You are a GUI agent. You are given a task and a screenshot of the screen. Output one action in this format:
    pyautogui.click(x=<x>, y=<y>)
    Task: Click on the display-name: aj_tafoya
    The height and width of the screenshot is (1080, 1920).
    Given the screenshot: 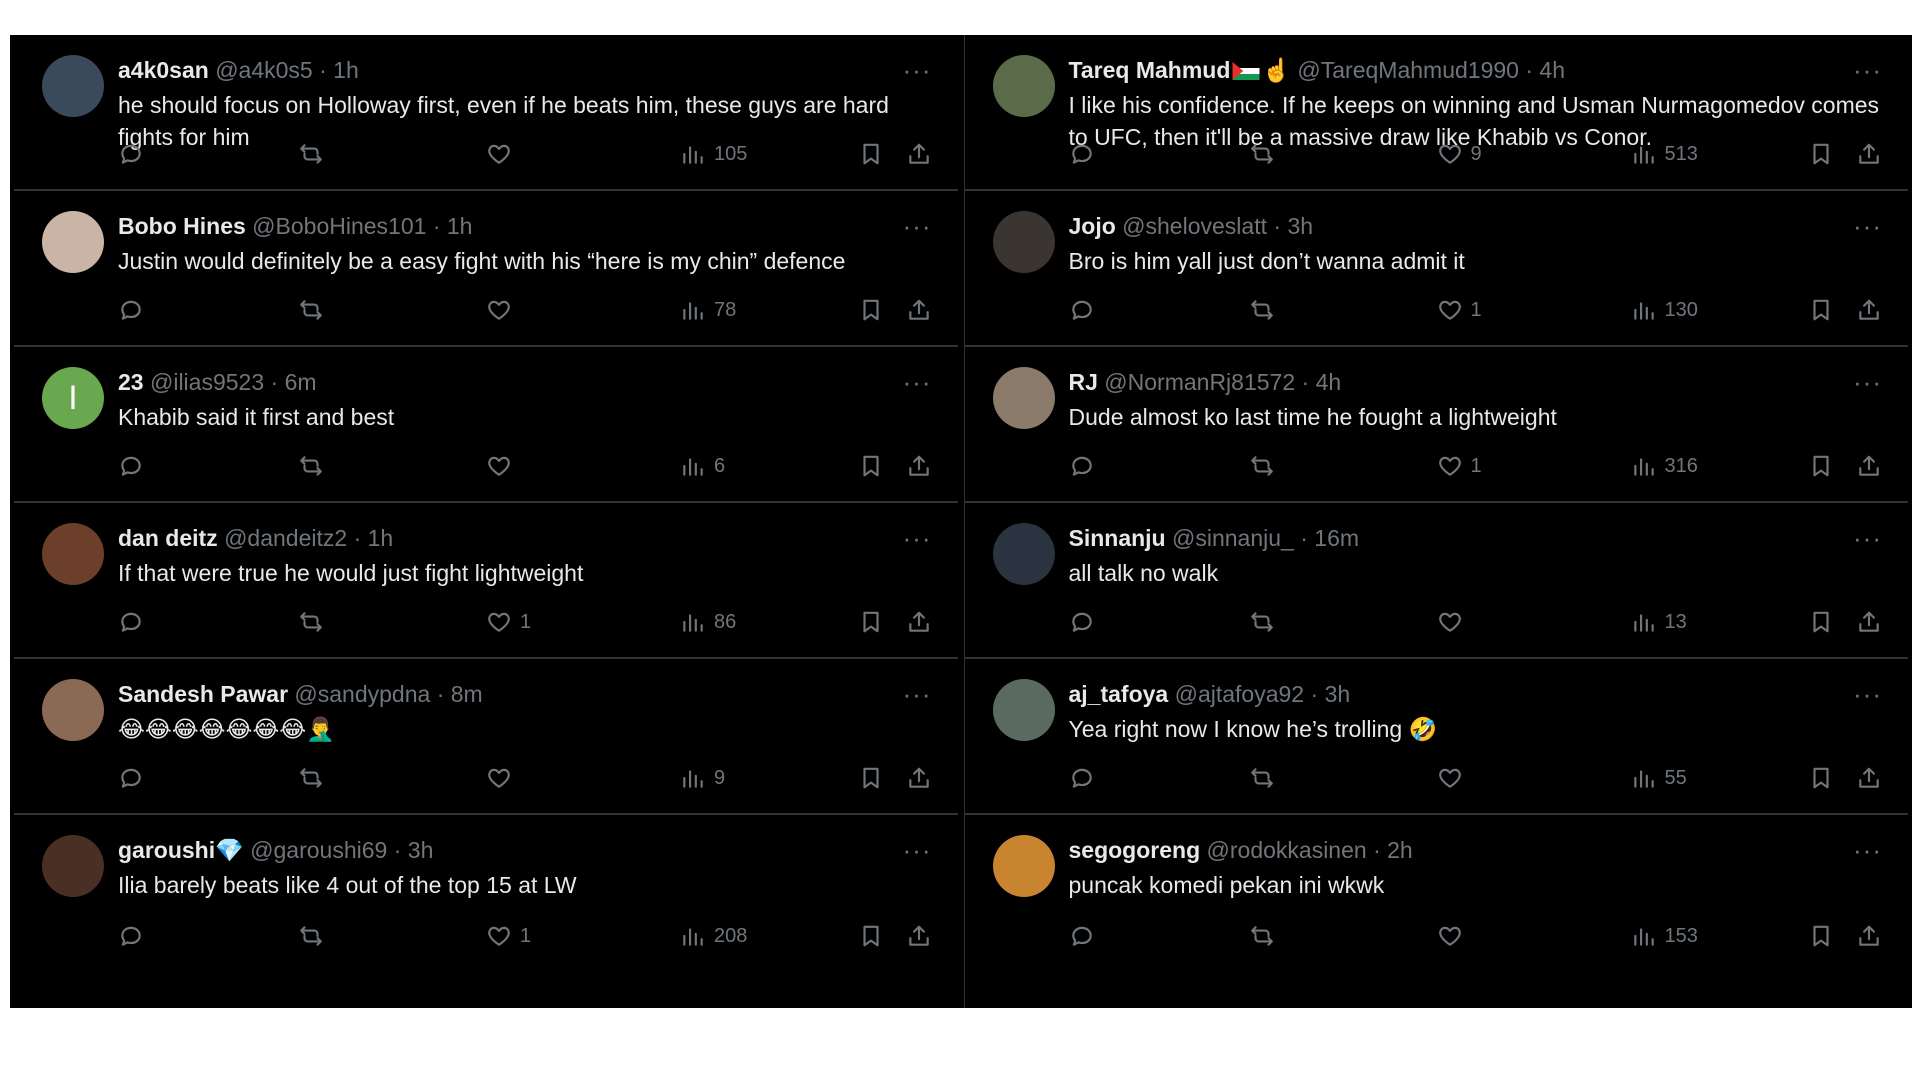 What is the action you would take?
    pyautogui.click(x=1119, y=694)
    